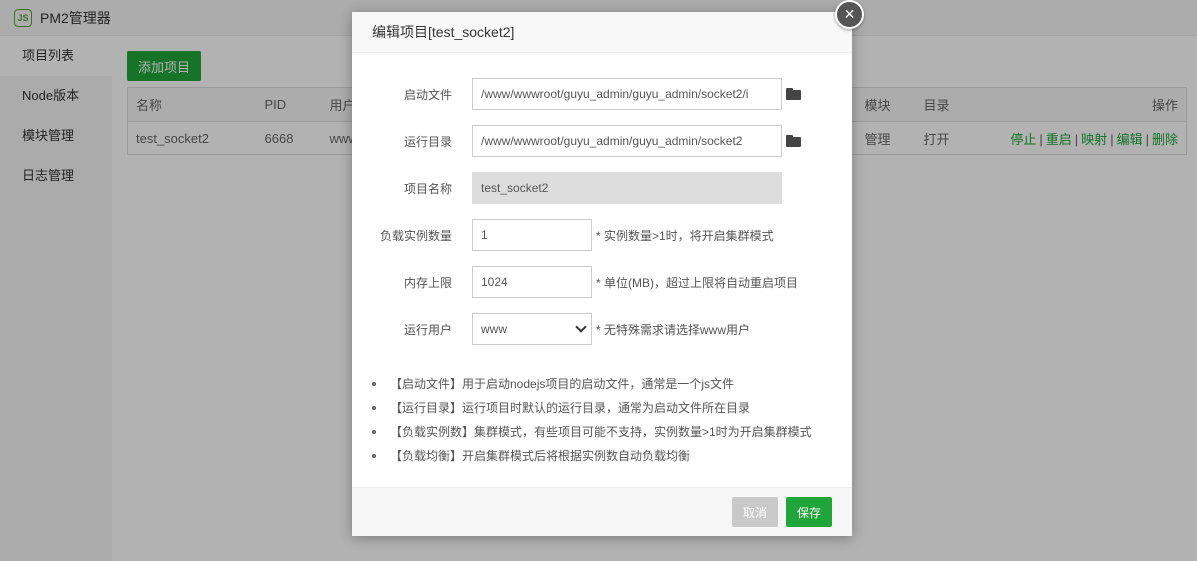  I want to click on instances-row: 负载实例数量 1 * 实例数量>1时，将开启集群模式, so click(602, 235).